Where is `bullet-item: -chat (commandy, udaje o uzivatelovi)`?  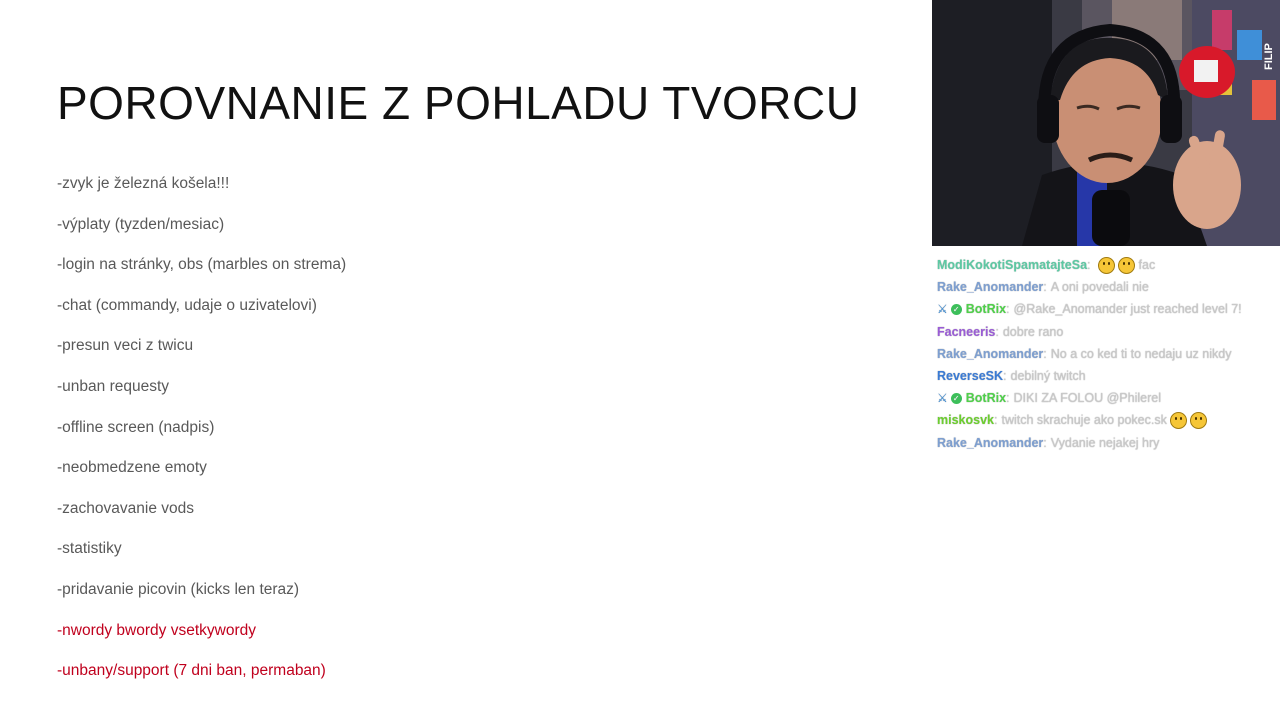 bullet-item: -chat (commandy, udaje o uzivatelovi) is located at coordinates (187, 305).